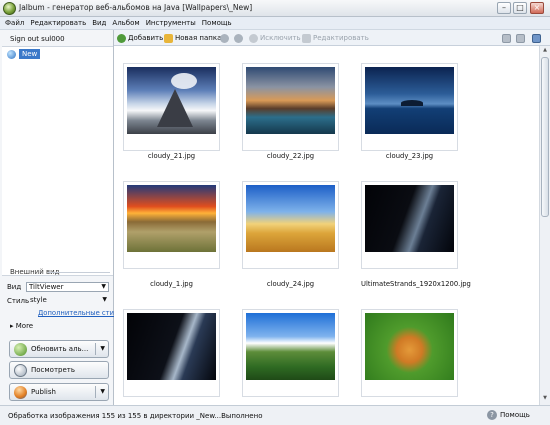 The height and width of the screenshot is (425, 550). I want to click on view-label: Вид, so click(14, 287).